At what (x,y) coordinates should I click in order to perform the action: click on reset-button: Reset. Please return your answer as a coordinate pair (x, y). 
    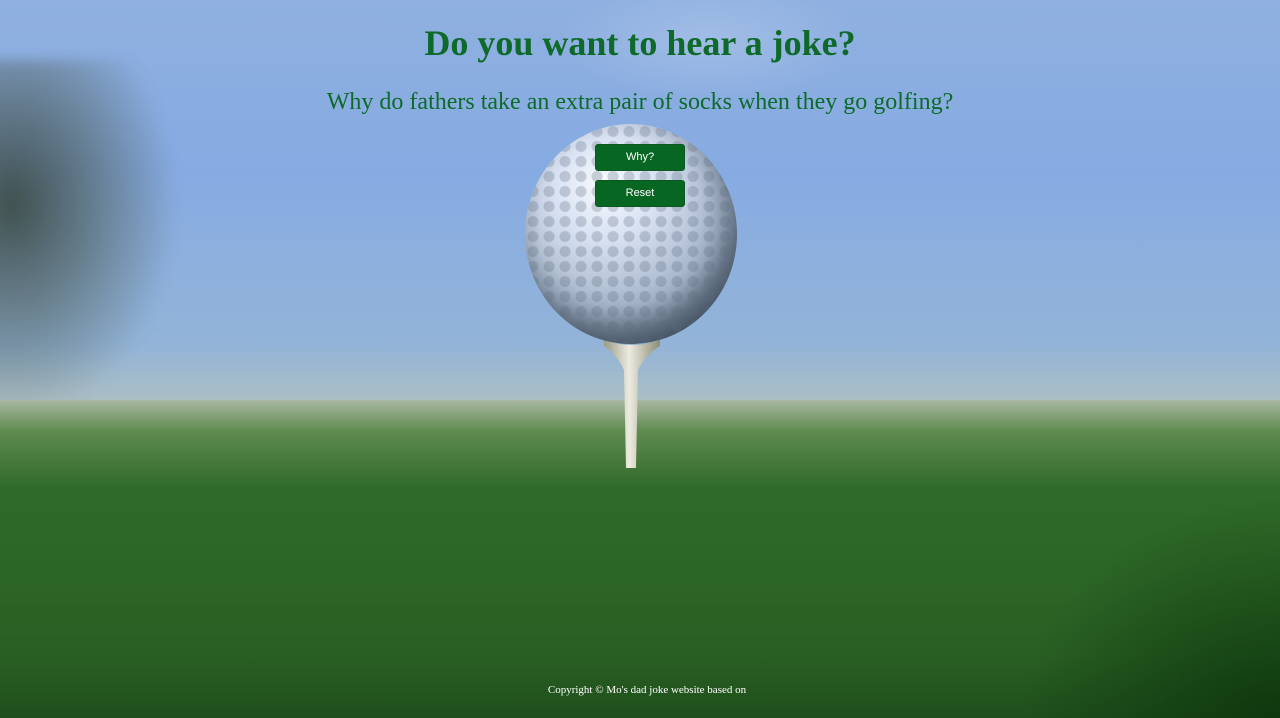
    Looking at the image, I should click on (640, 193).